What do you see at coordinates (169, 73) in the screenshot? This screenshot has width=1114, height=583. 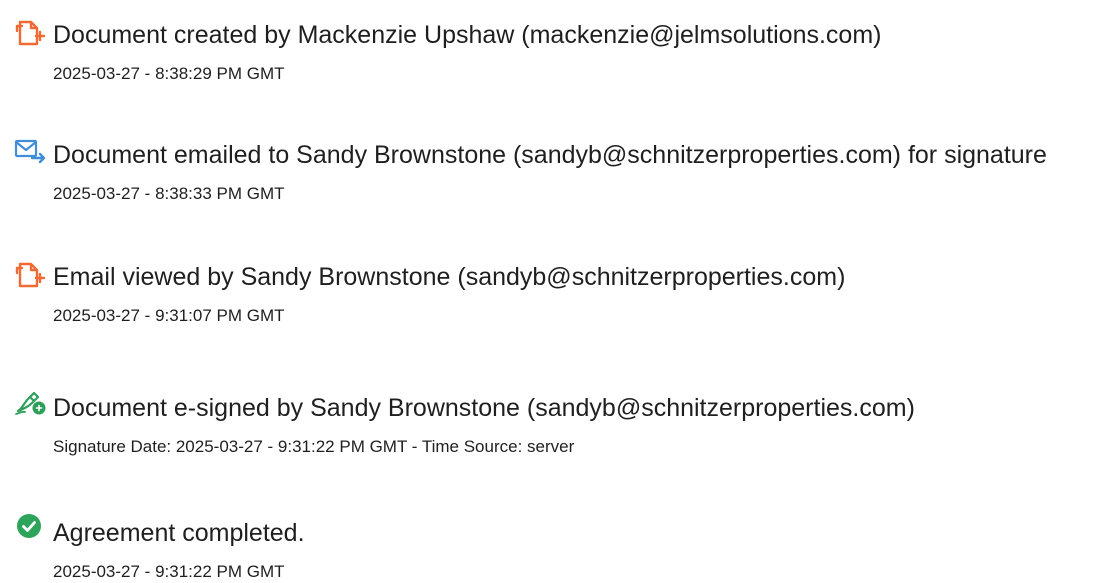 I see `event-timestamp: 2025-03-27 - 8:38:29 PM GMT` at bounding box center [169, 73].